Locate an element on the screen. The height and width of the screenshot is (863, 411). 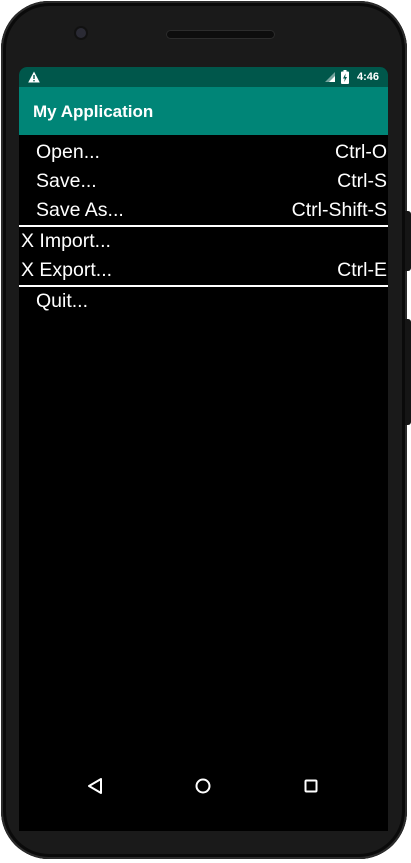
volume-button is located at coordinates (408, 372).